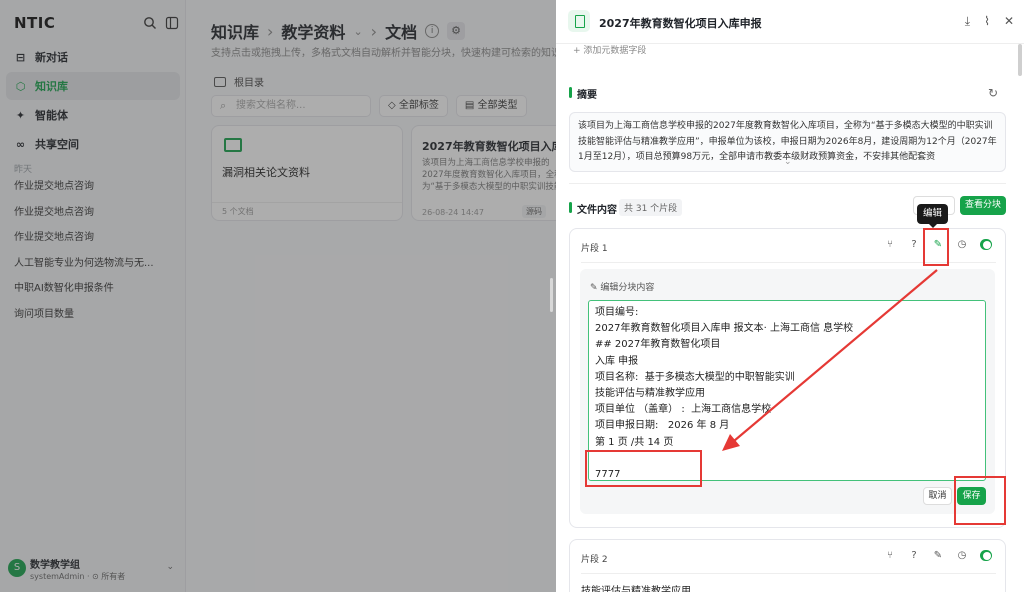 This screenshot has width=1024, height=592. What do you see at coordinates (1020, 60) in the screenshot?
I see `panel-scrollbar` at bounding box center [1020, 60].